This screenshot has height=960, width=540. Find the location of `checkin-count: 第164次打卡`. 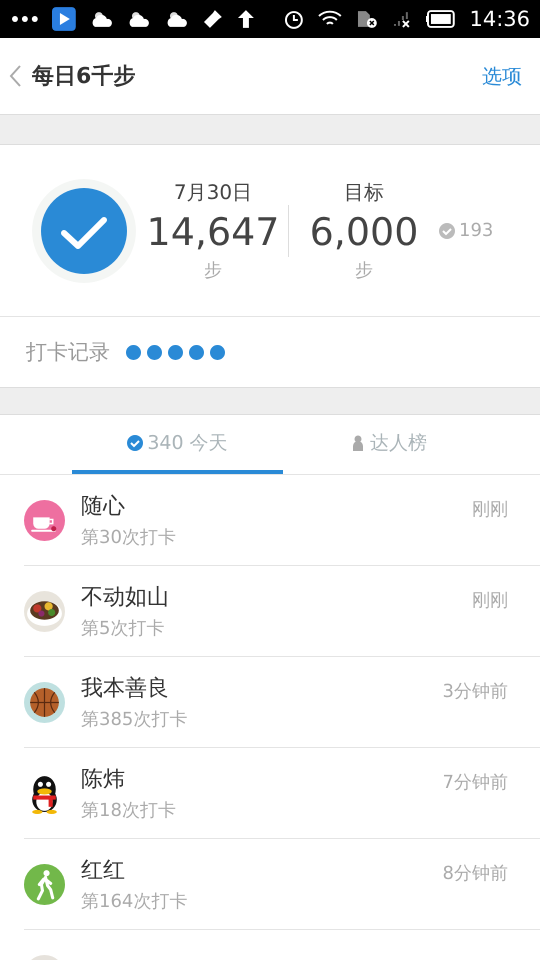

checkin-count: 第164次打卡 is located at coordinates (134, 901).